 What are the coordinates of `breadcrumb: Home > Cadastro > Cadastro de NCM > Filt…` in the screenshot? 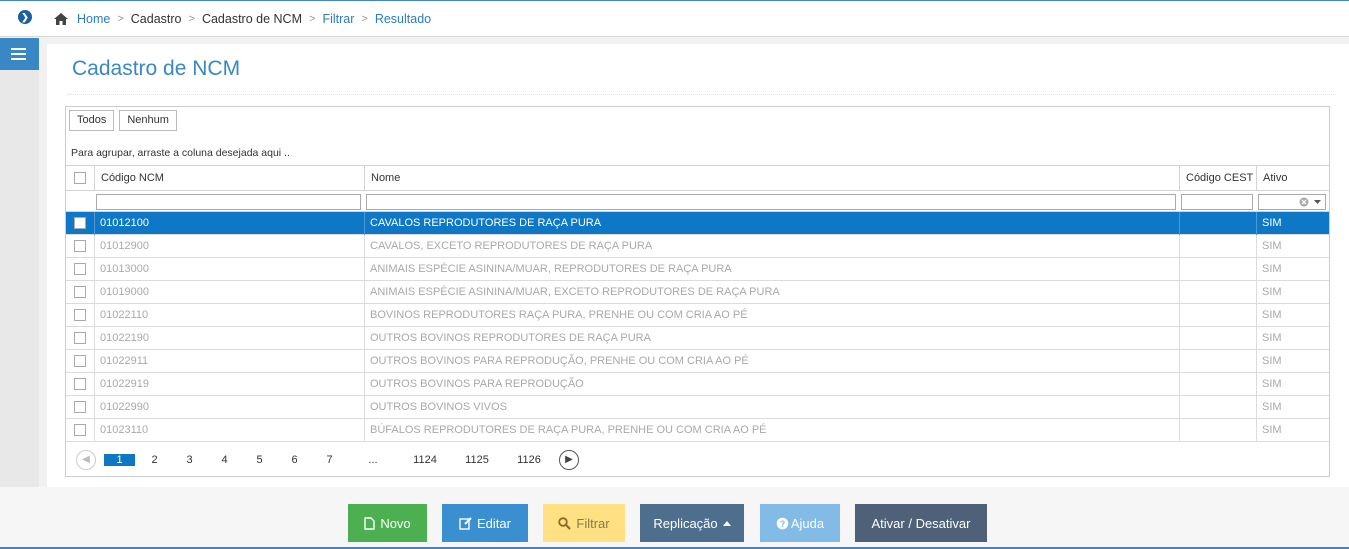 It's located at (242, 19).